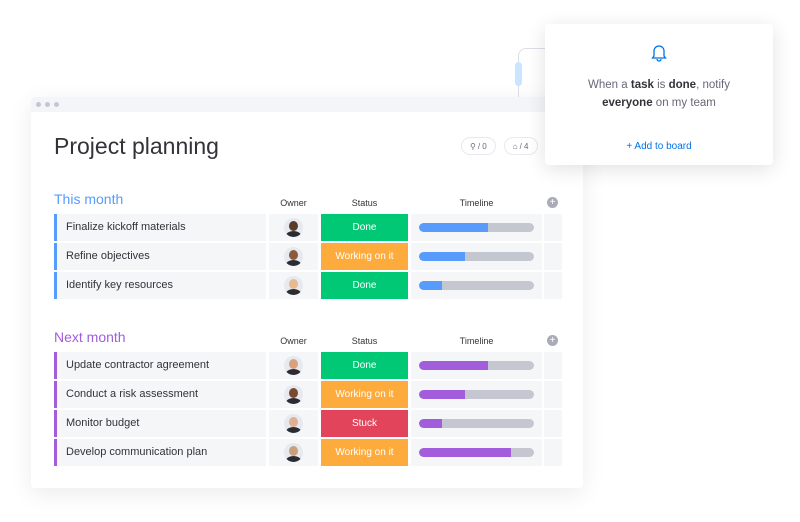 The height and width of the screenshot is (522, 800). I want to click on table-row: Identify key resources Done, so click(309, 285).